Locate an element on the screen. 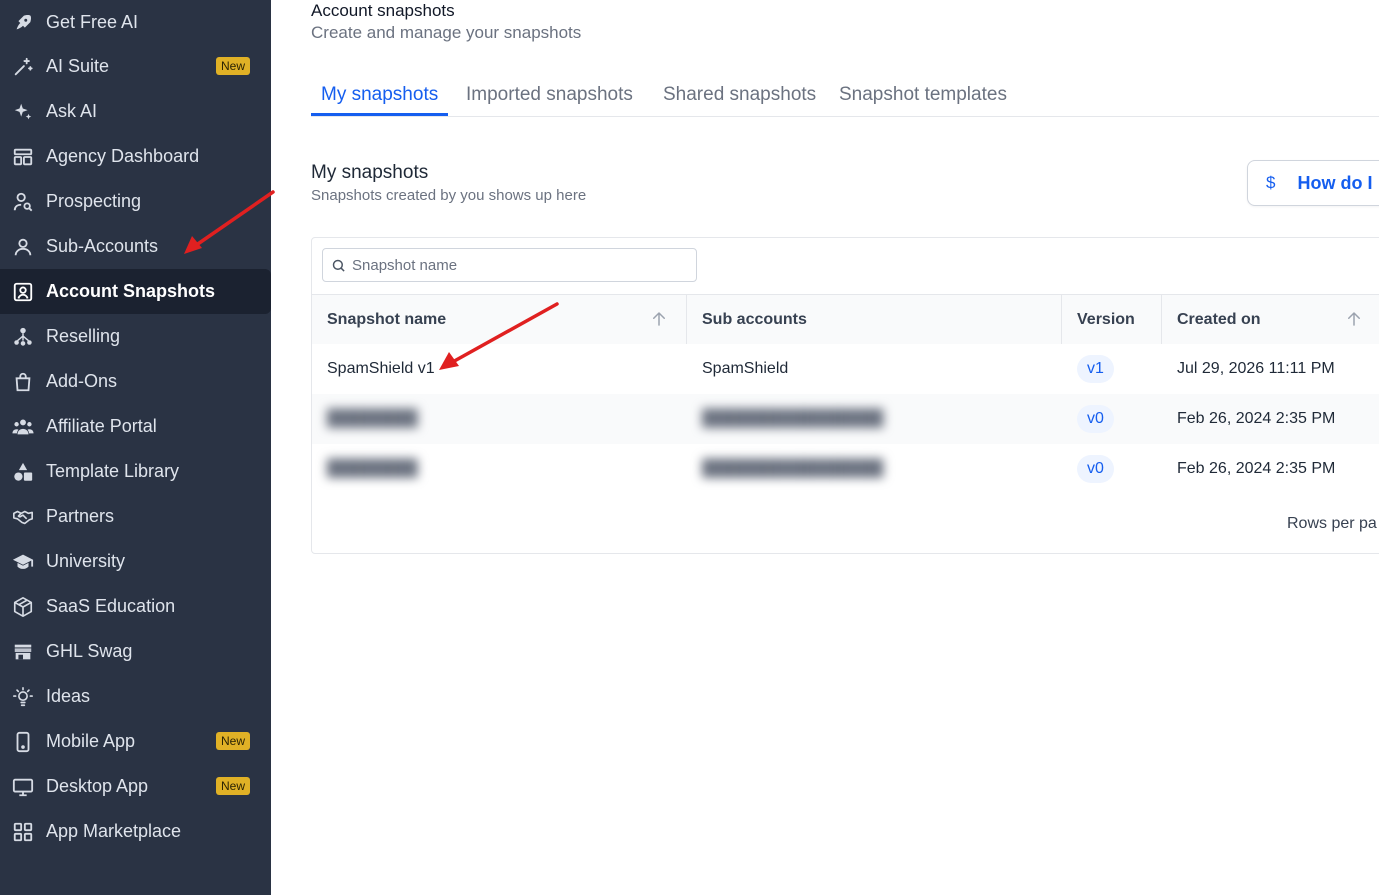 This screenshot has height=895, width=1379. column-header-snapshot-name: Snapshot name is located at coordinates (499, 319).